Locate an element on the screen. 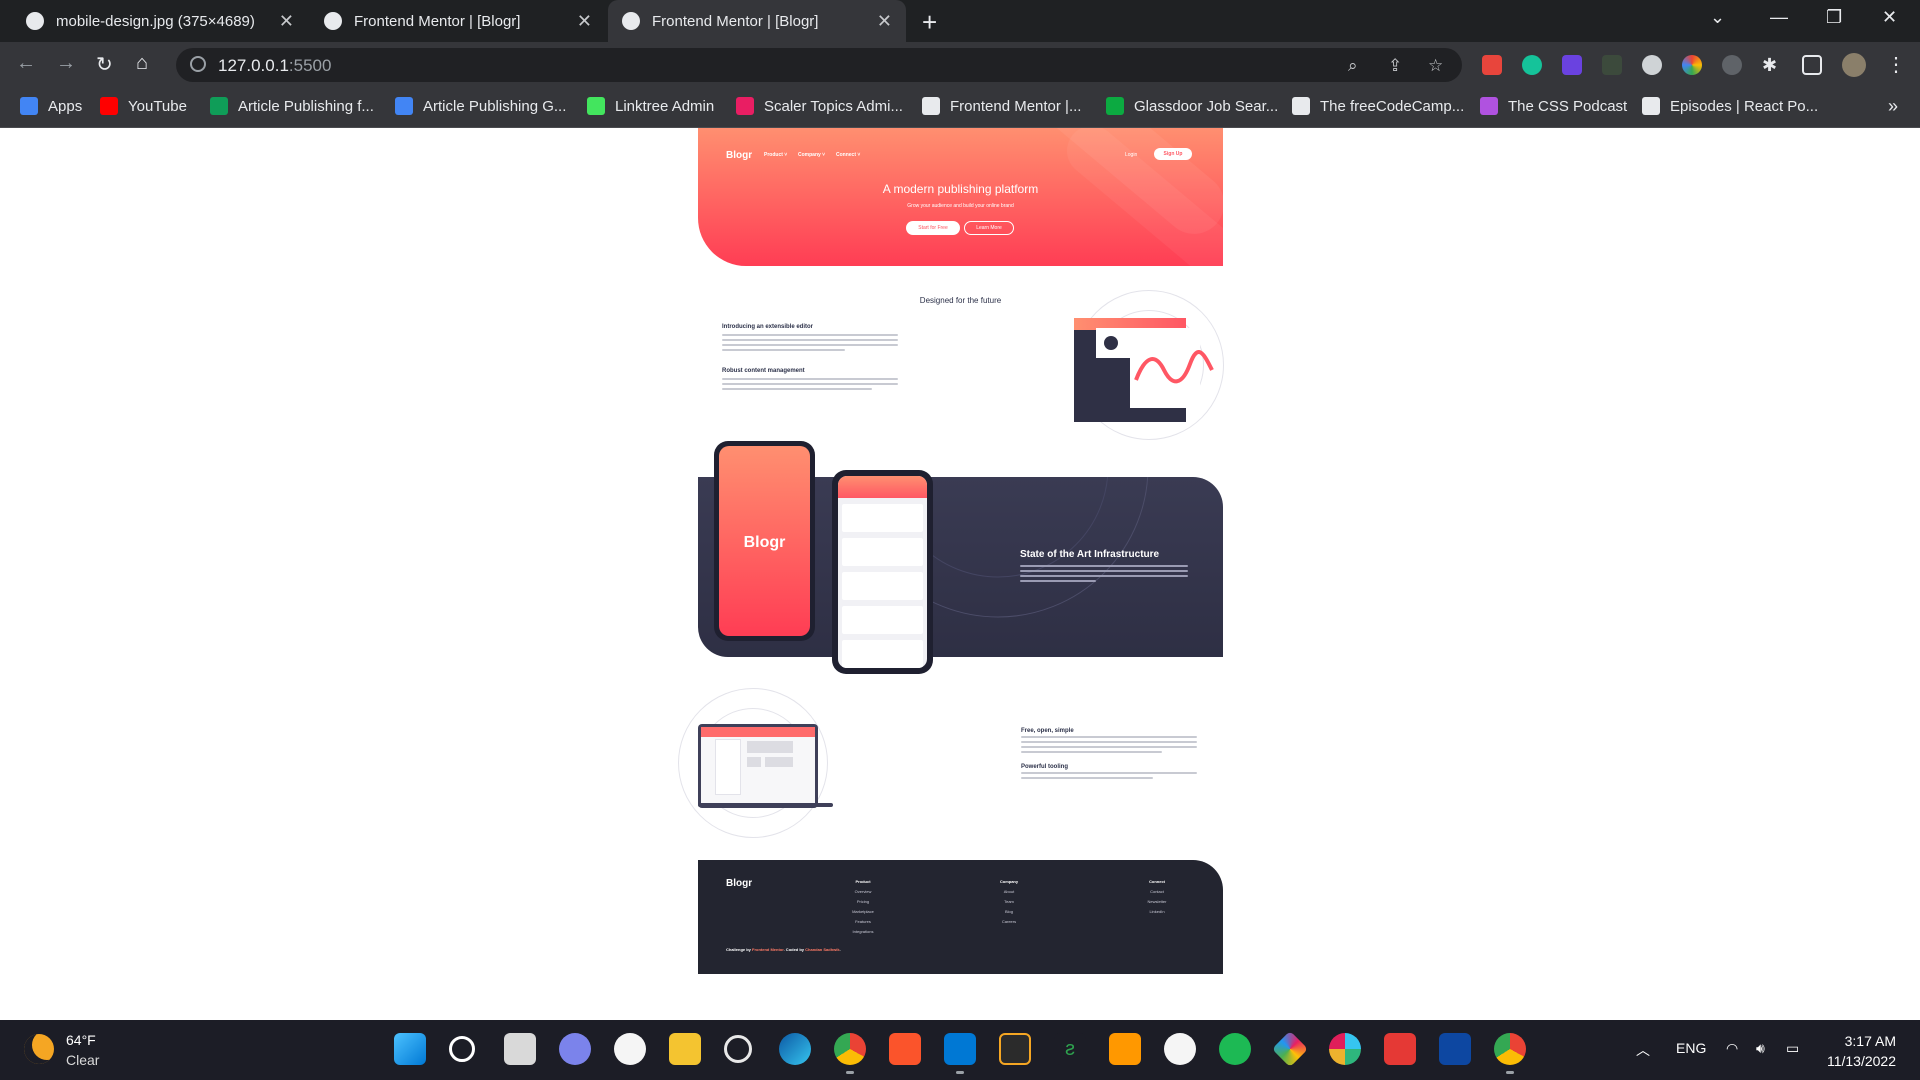 The height and width of the screenshot is (1080, 1920). profile-avatar is located at coordinates (1854, 65).